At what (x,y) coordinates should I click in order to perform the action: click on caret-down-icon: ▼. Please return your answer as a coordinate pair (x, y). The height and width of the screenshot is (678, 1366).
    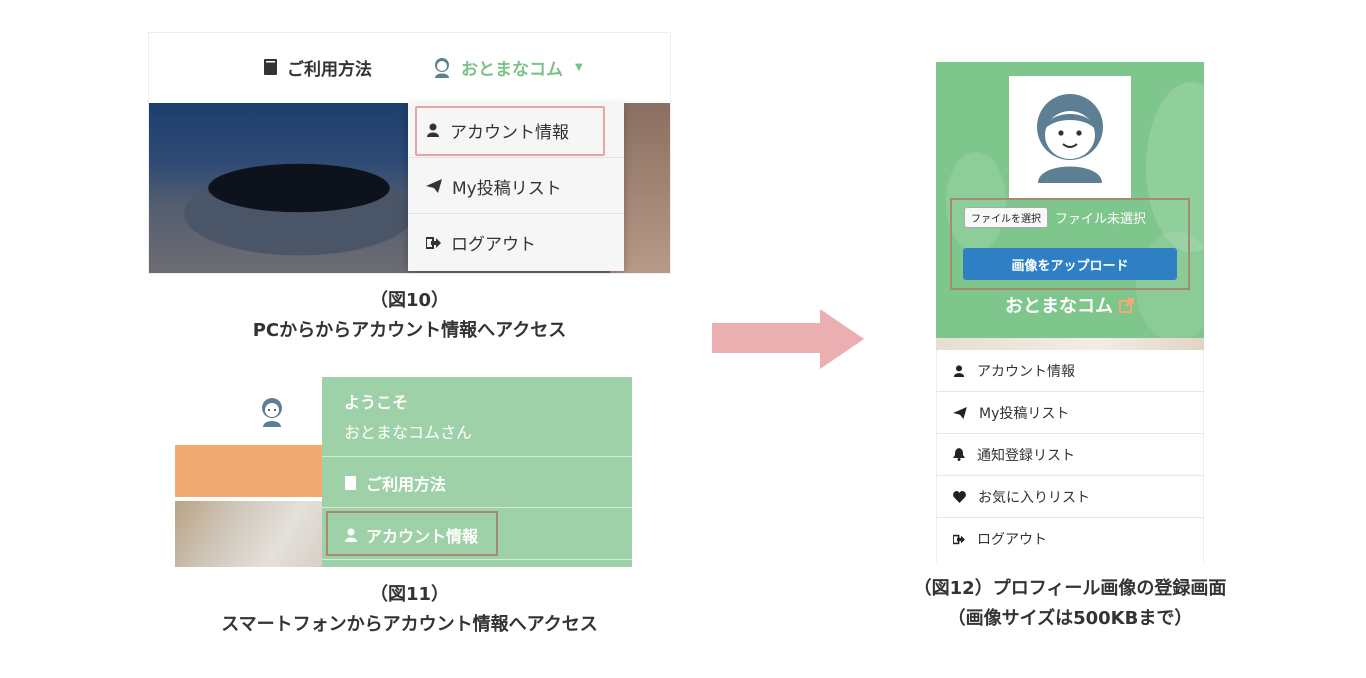
    Looking at the image, I should click on (579, 67).